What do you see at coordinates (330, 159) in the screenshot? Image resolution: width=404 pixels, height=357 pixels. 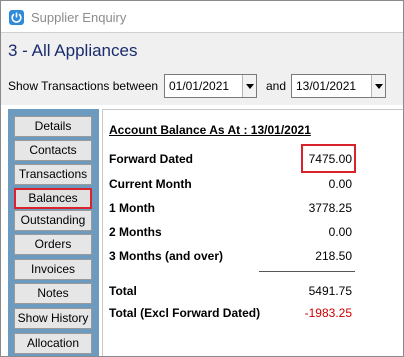 I see `forward-dated-value: 7475.00` at bounding box center [330, 159].